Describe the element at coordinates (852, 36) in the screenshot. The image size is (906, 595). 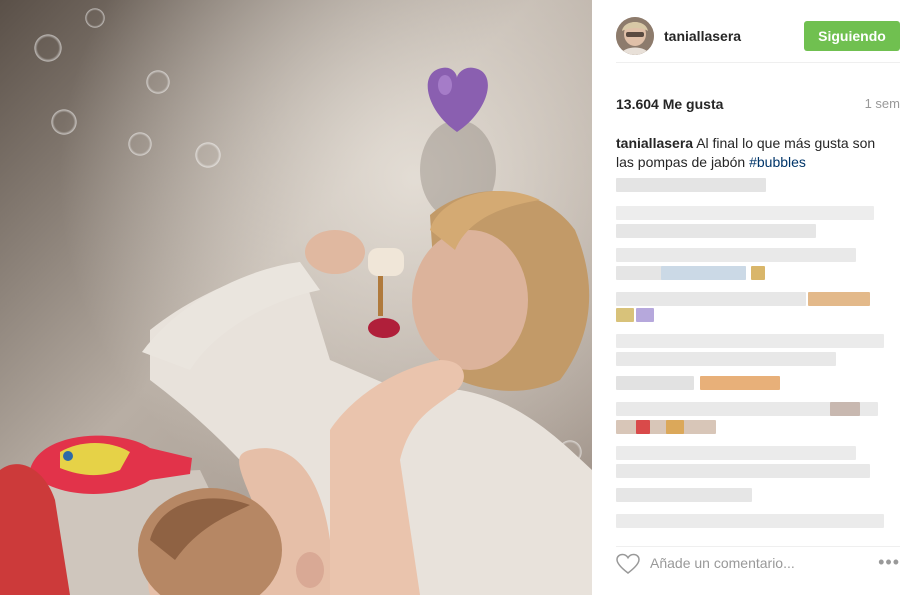
I see `following-button: Siguiendo` at that location.